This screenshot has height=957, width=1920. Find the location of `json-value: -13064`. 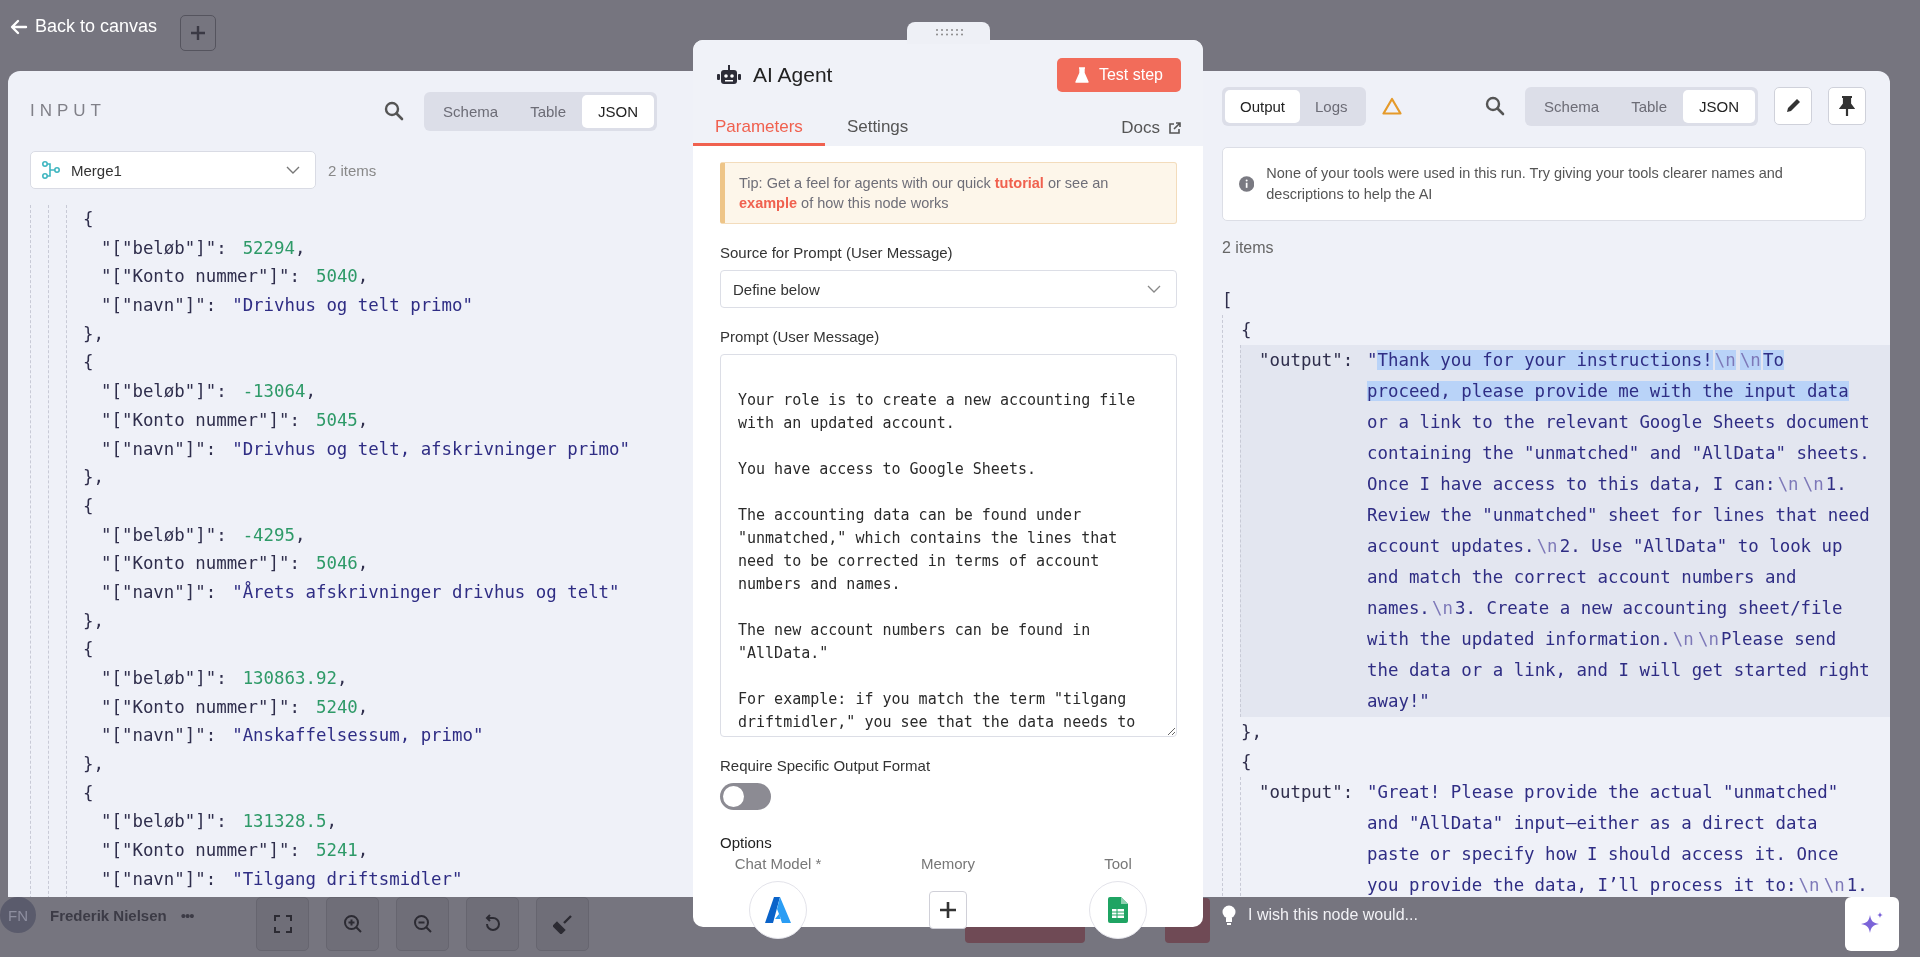

json-value: -13064 is located at coordinates (274, 392).